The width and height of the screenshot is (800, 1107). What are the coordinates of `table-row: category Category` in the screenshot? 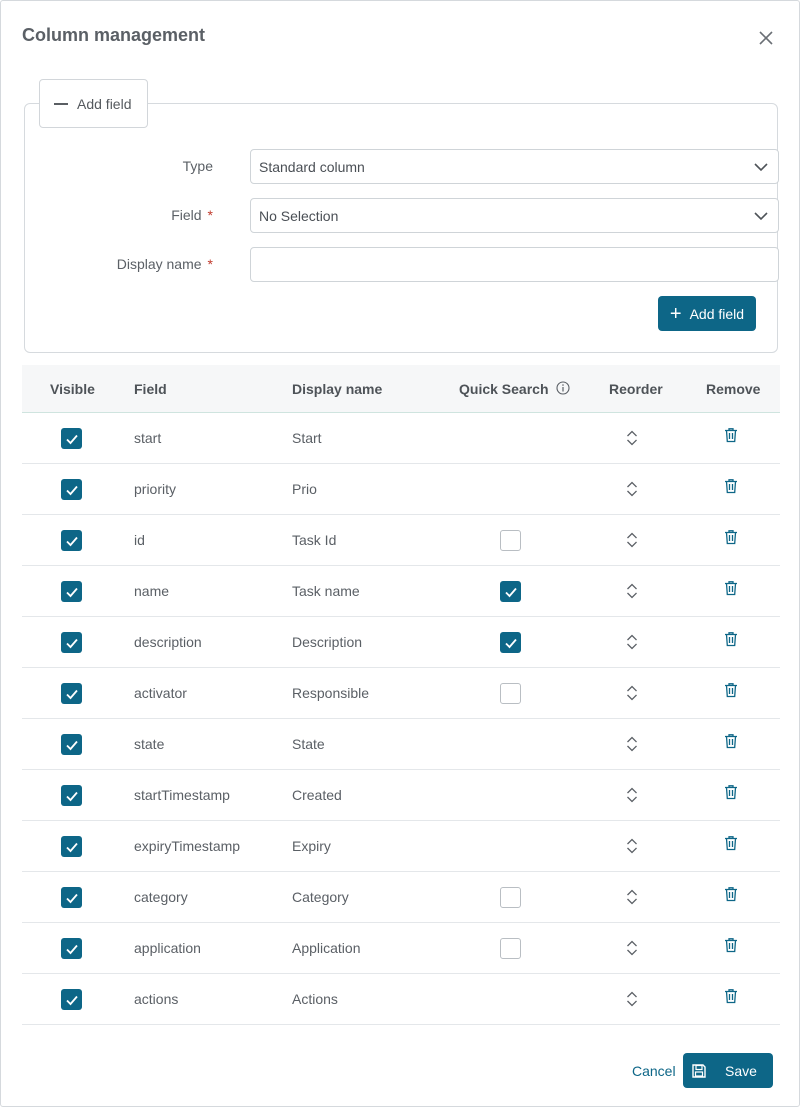 It's located at (401, 897).